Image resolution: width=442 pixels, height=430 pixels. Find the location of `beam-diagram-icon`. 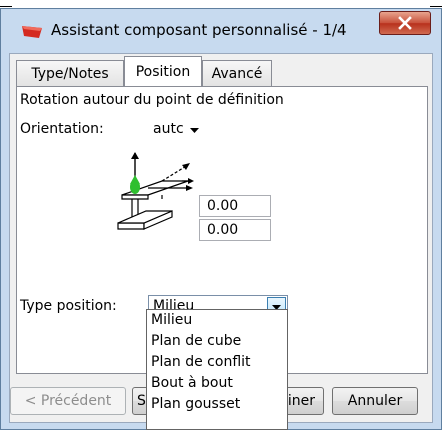

beam-diagram-icon is located at coordinates (155, 191).